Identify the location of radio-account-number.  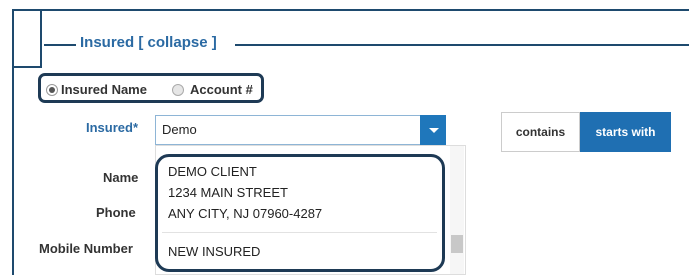
(178, 90).